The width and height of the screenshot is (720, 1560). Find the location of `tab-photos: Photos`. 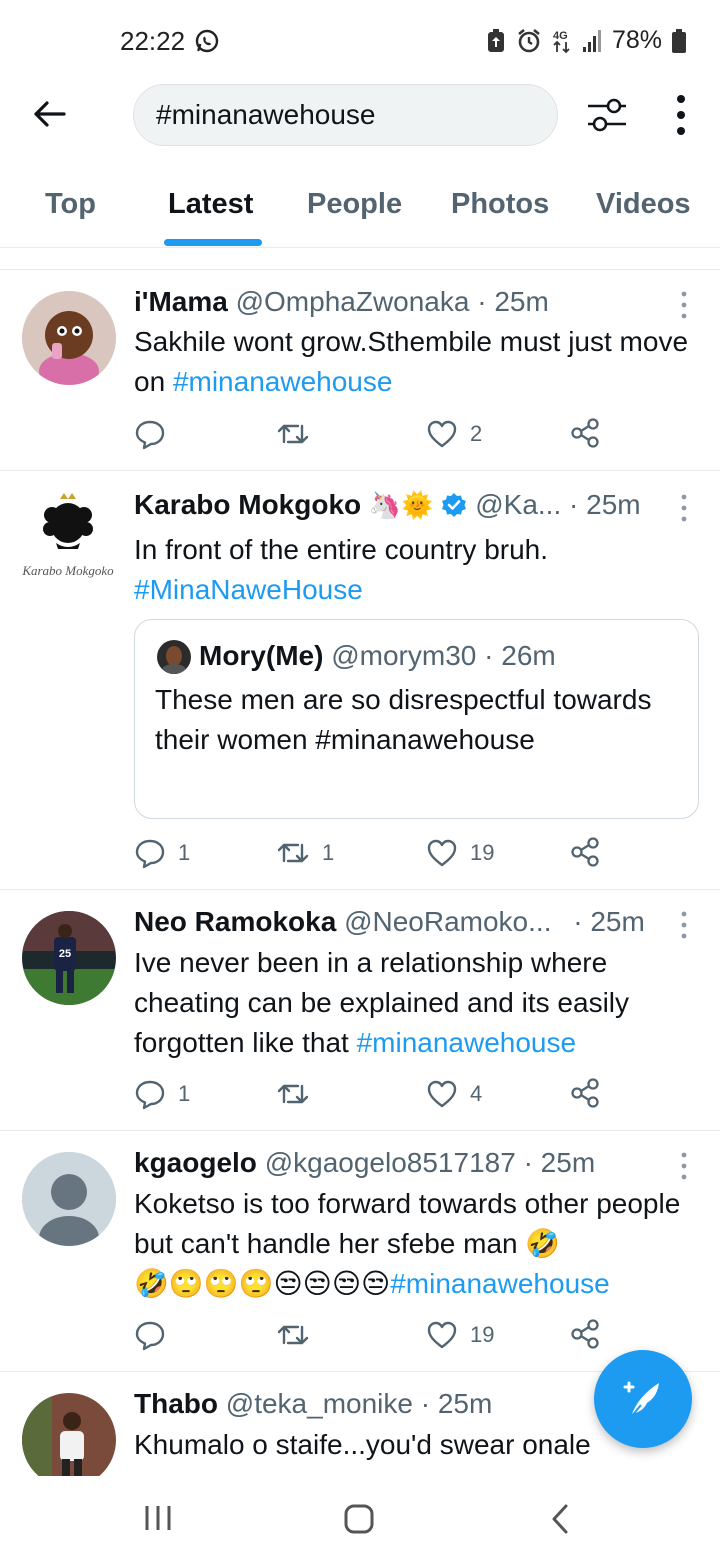

tab-photos: Photos is located at coordinates (500, 204).